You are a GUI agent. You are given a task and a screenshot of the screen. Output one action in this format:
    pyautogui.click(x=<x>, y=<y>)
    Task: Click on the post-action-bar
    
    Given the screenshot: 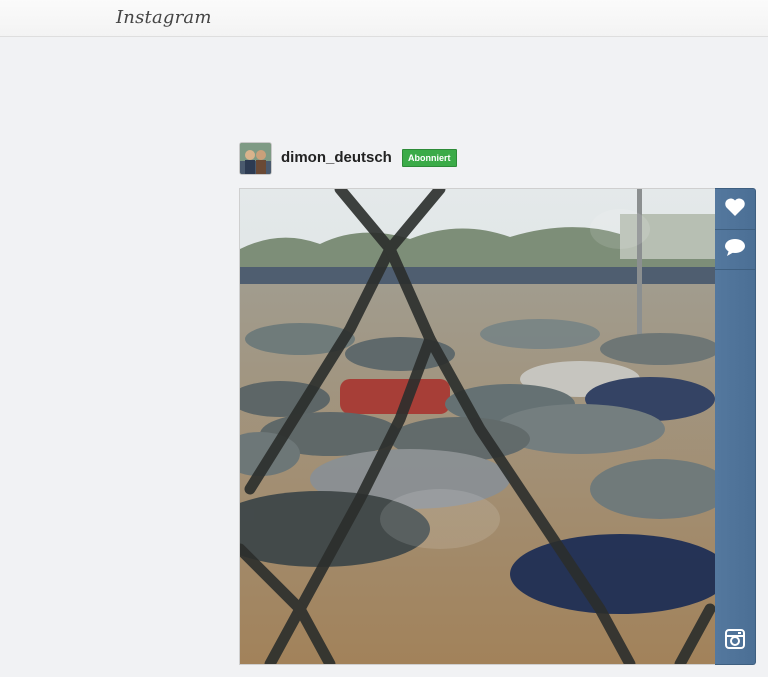 What is the action you would take?
    pyautogui.click(x=735, y=426)
    